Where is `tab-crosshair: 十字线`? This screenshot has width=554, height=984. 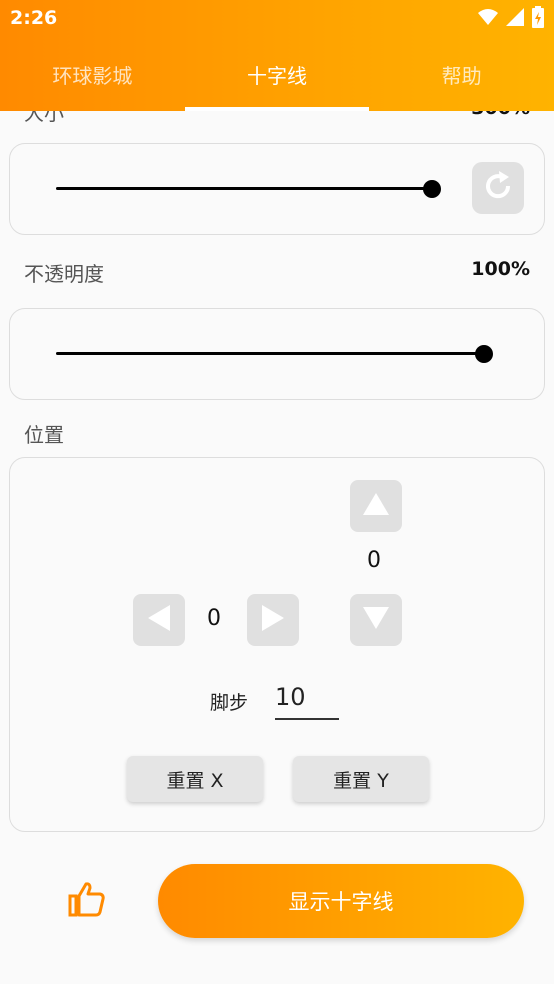
tab-crosshair: 十字线 is located at coordinates (277, 74).